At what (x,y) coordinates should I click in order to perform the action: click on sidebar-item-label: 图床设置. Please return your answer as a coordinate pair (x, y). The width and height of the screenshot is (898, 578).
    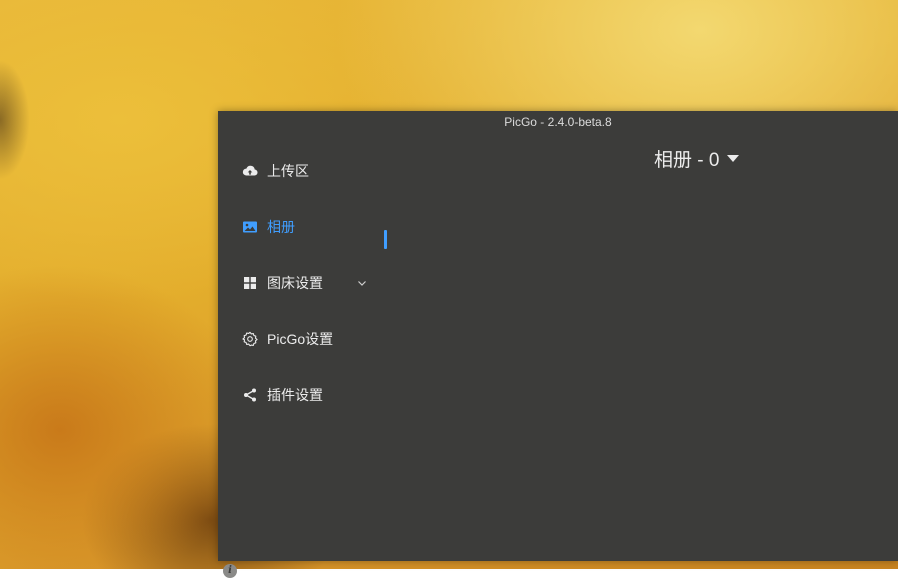
    Looking at the image, I should click on (295, 283).